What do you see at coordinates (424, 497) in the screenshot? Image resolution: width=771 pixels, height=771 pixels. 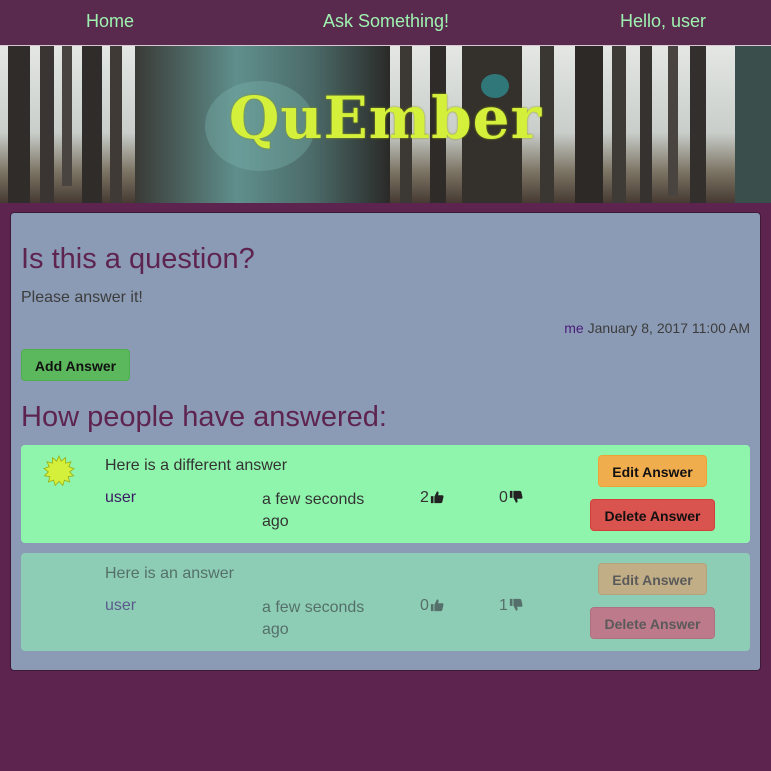 I see `upvote-count: 2` at bounding box center [424, 497].